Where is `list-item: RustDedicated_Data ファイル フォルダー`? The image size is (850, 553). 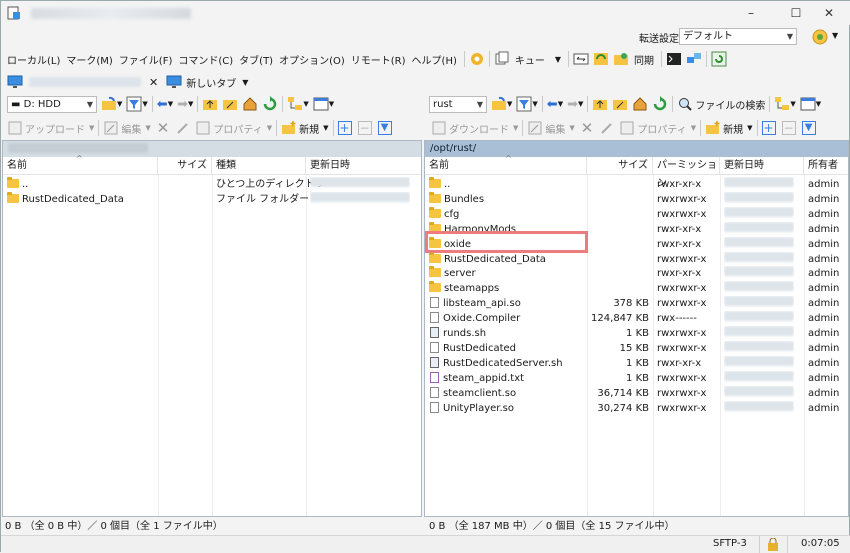 list-item: RustDedicated_Data ファイル フォルダー is located at coordinates (212, 199).